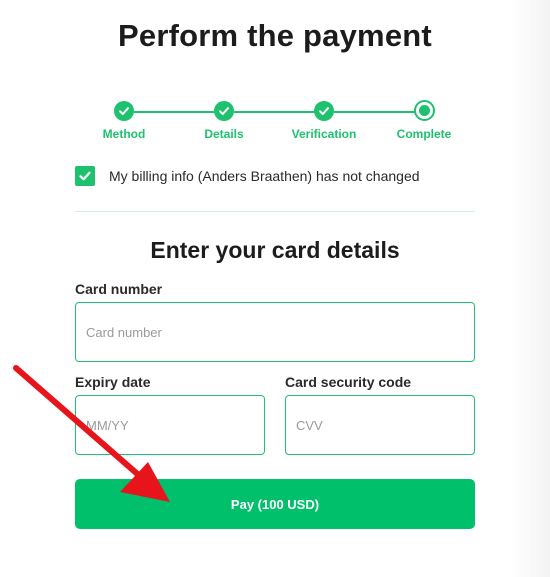 The width and height of the screenshot is (550, 577). What do you see at coordinates (348, 382) in the screenshot?
I see `security-code-label: Card security code` at bounding box center [348, 382].